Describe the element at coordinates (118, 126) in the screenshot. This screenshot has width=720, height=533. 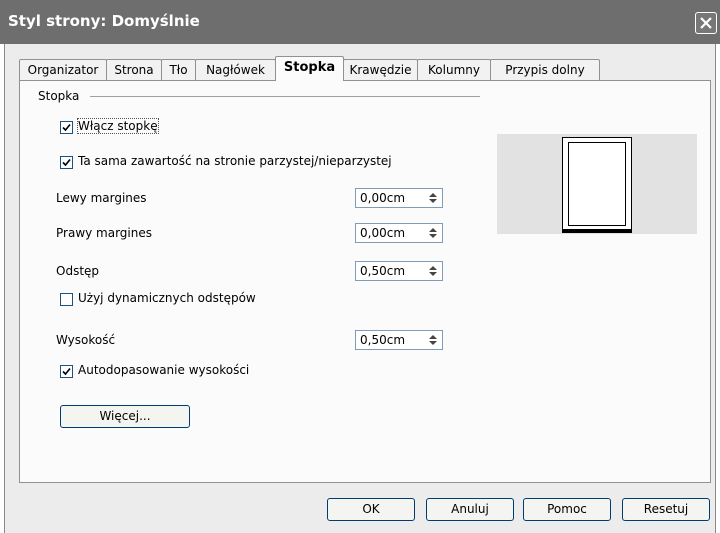
I see `enable-footer-label: Włącz stopkę` at that location.